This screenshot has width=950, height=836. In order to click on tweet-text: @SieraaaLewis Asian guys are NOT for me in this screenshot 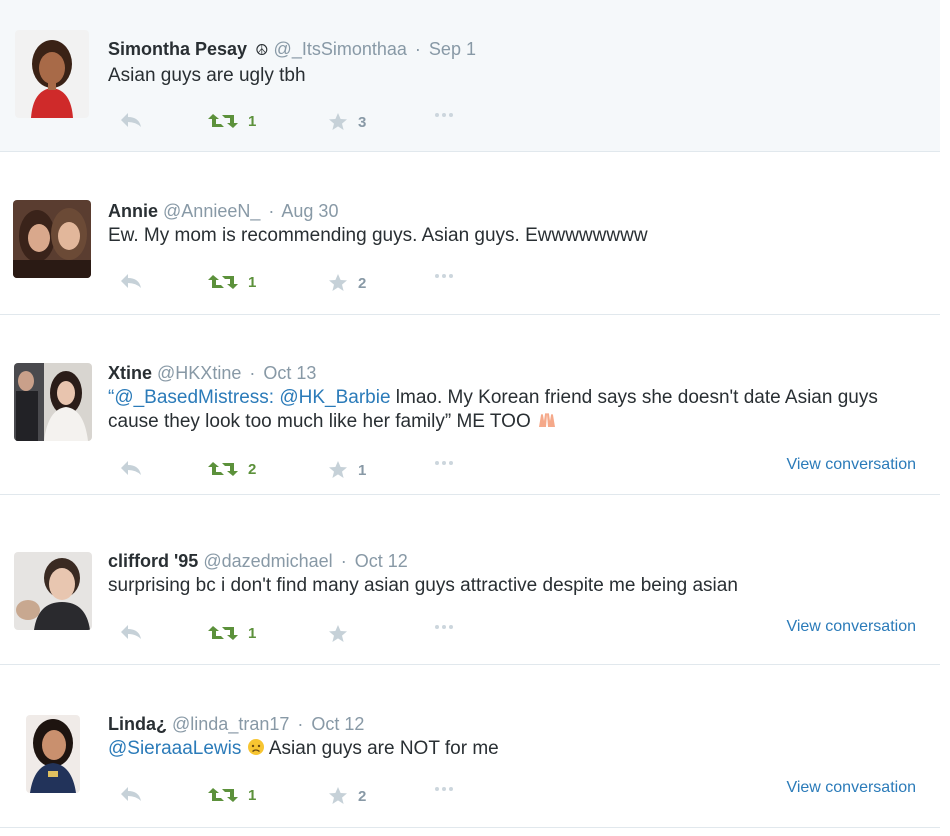, I will do `click(514, 750)`.